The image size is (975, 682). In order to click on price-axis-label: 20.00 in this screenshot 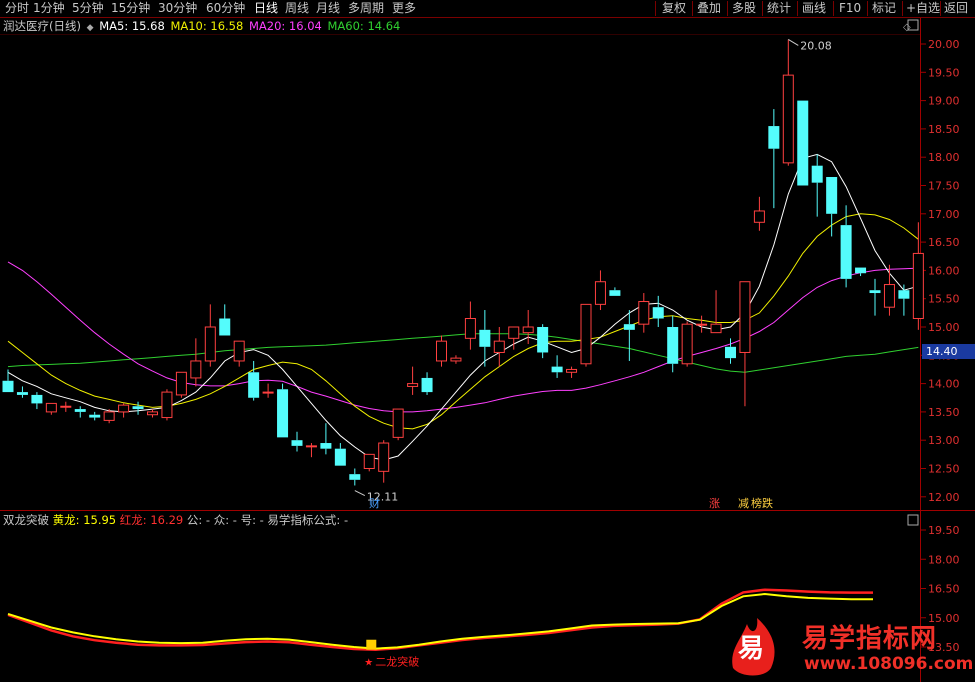, I will do `click(944, 44)`.